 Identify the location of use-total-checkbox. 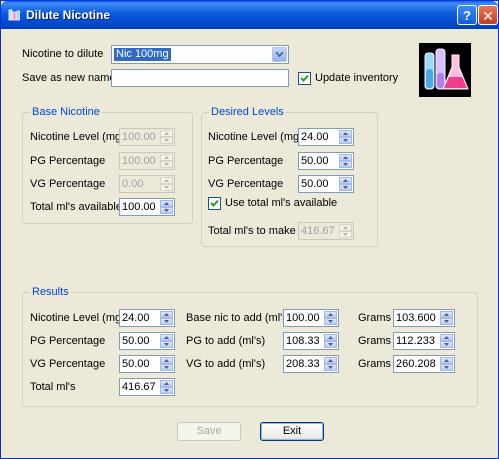
(214, 203).